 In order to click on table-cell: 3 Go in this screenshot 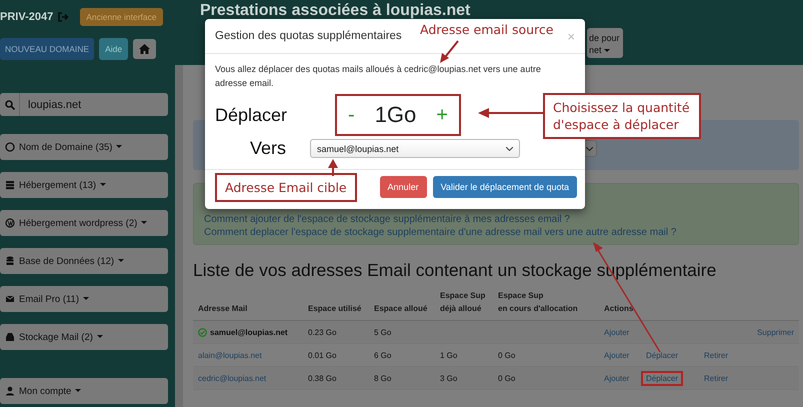, I will do `click(449, 378)`.